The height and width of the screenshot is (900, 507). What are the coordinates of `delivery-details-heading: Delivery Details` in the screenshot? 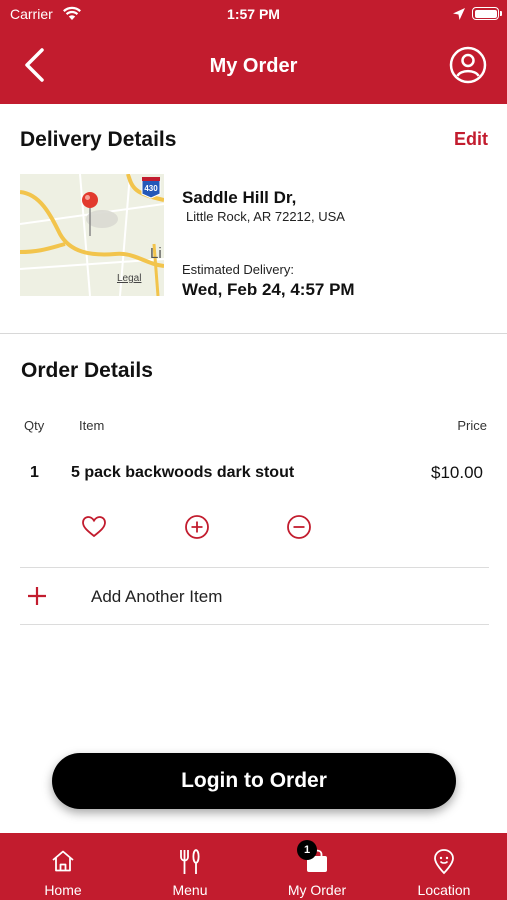 It's located at (98, 139).